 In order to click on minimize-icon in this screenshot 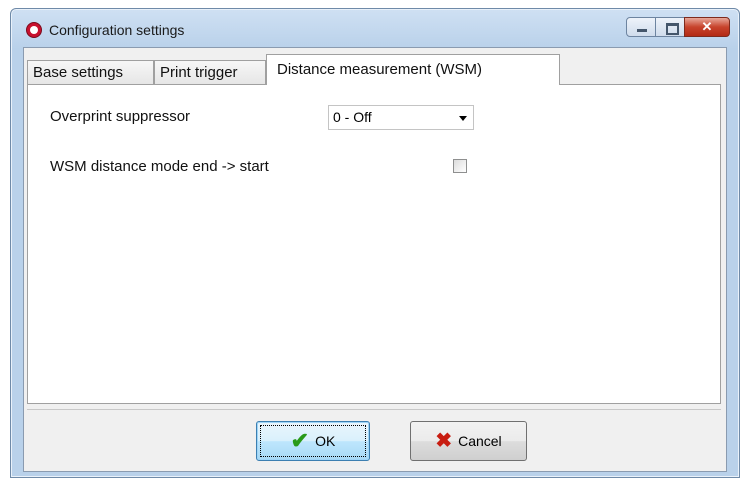, I will do `click(642, 30)`.